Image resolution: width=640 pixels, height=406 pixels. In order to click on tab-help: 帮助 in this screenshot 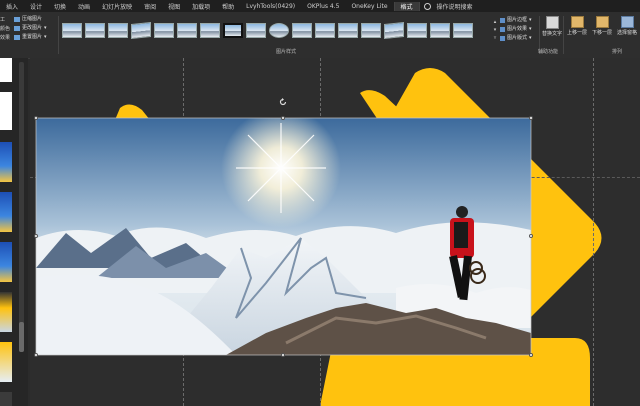, I will do `click(228, 6)`.